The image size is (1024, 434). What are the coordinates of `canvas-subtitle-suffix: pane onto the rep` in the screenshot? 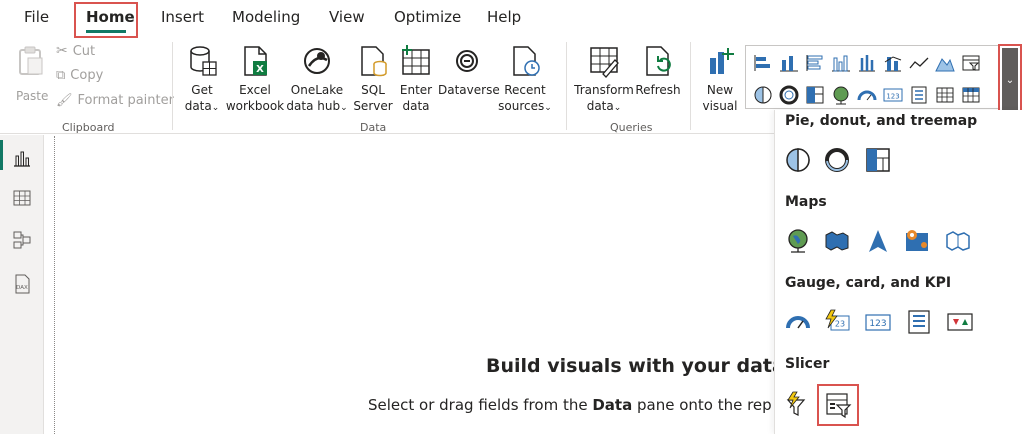 It's located at (702, 405).